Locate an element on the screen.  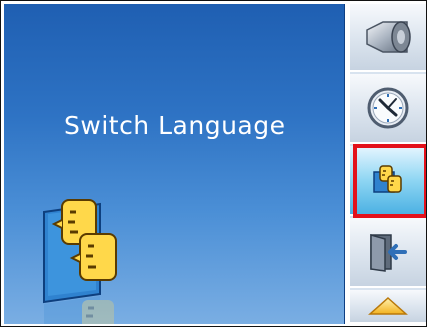
scroll-up-arrow-icon is located at coordinates (388, 305).